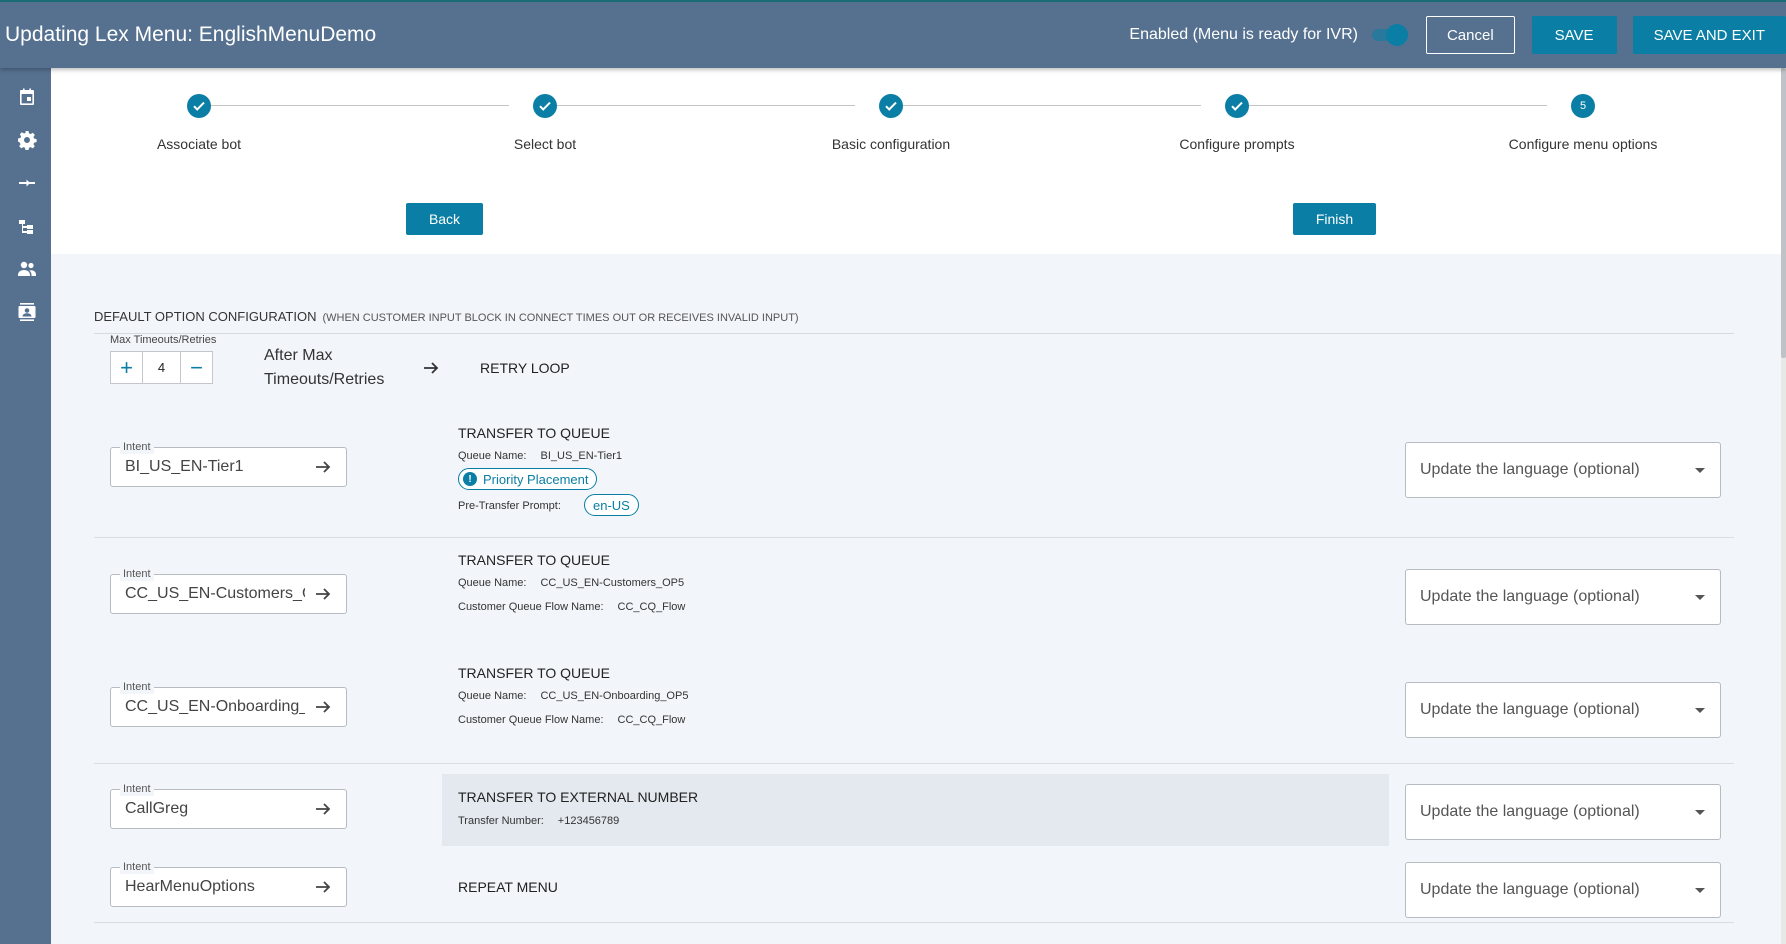  What do you see at coordinates (1583, 123) in the screenshot?
I see `step-configure-menu-options: 5 Configure menu options` at bounding box center [1583, 123].